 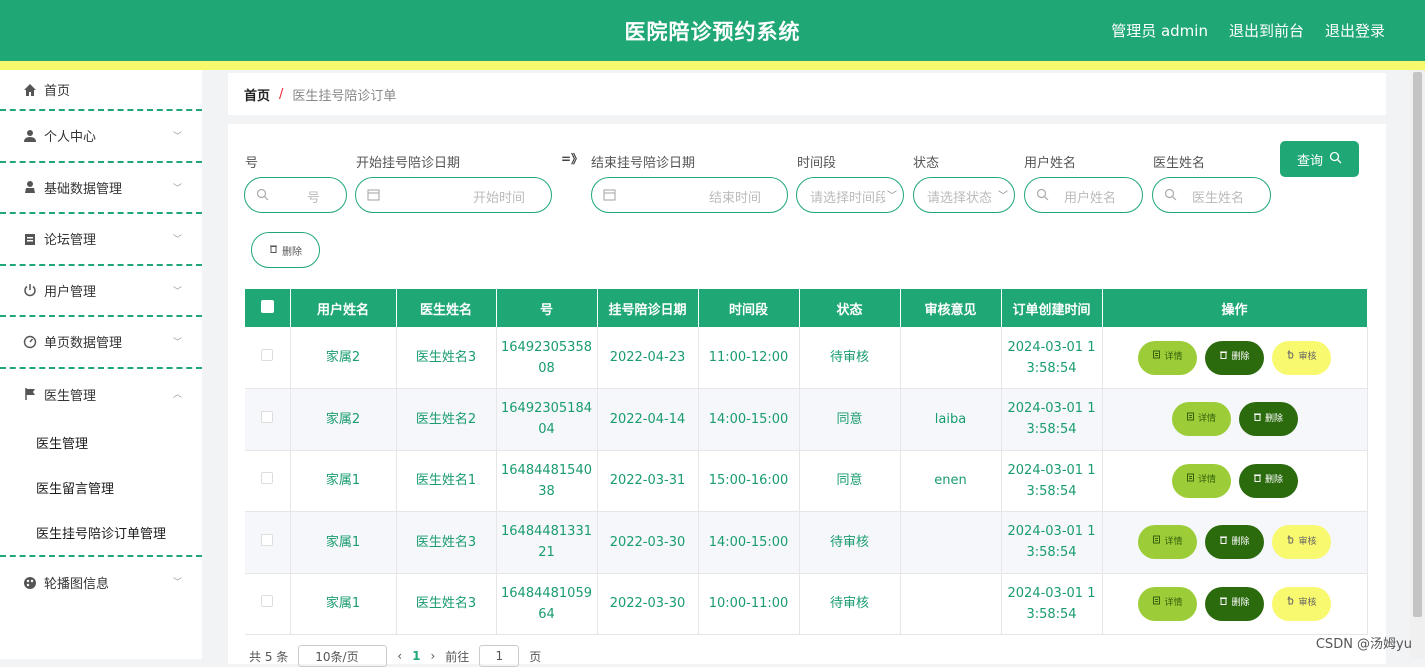 I want to click on chevron-down-icon: ﹀, so click(x=1003, y=196).